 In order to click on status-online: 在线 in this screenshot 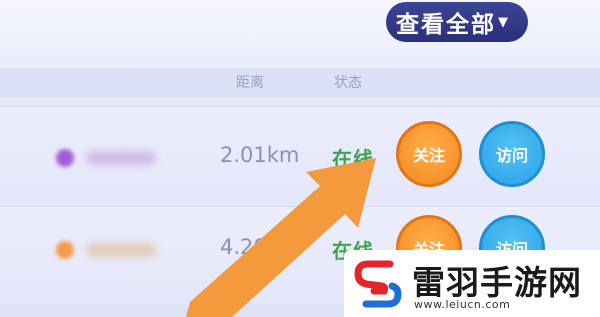, I will do `click(353, 159)`.